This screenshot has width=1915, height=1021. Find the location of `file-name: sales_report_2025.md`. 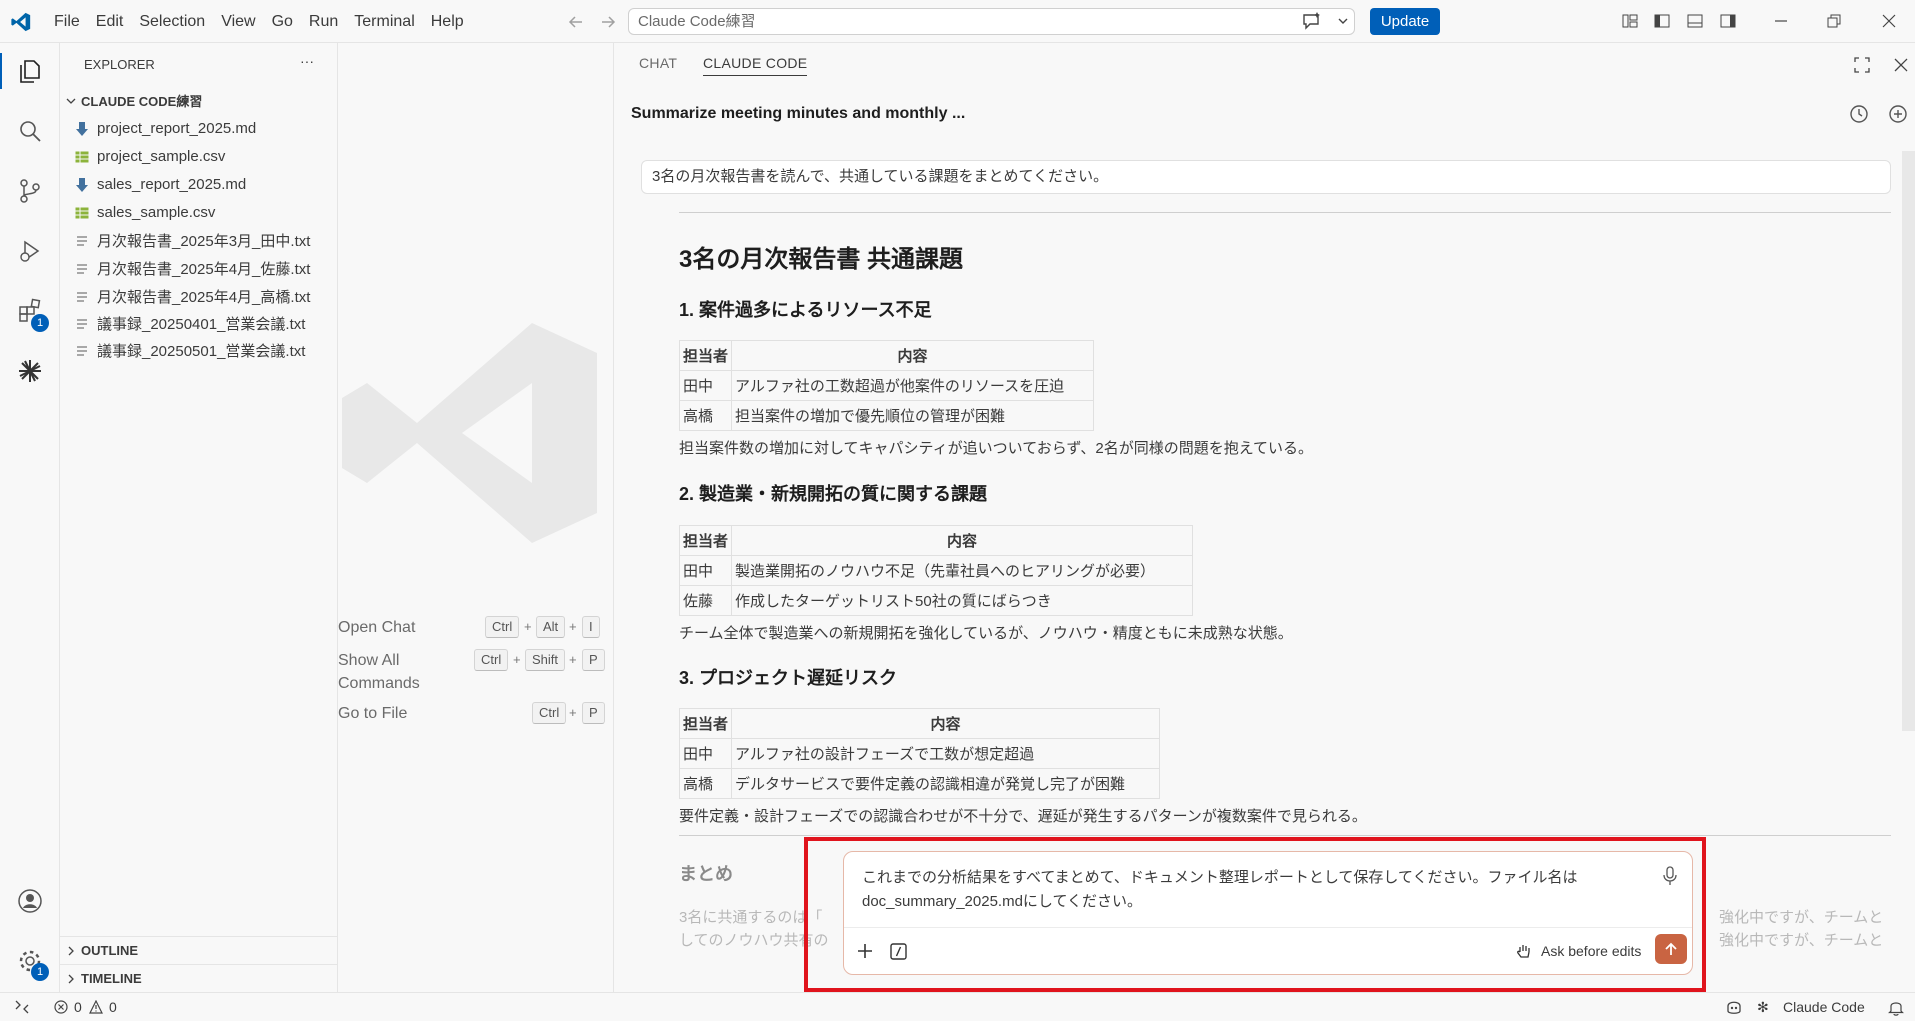

file-name: sales_report_2025.md is located at coordinates (172, 184).